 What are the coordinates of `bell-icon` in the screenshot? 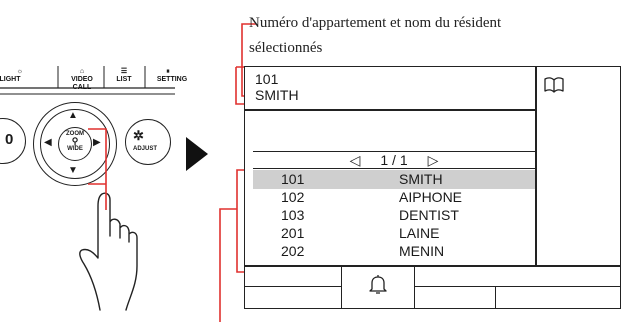 It's located at (378, 284).